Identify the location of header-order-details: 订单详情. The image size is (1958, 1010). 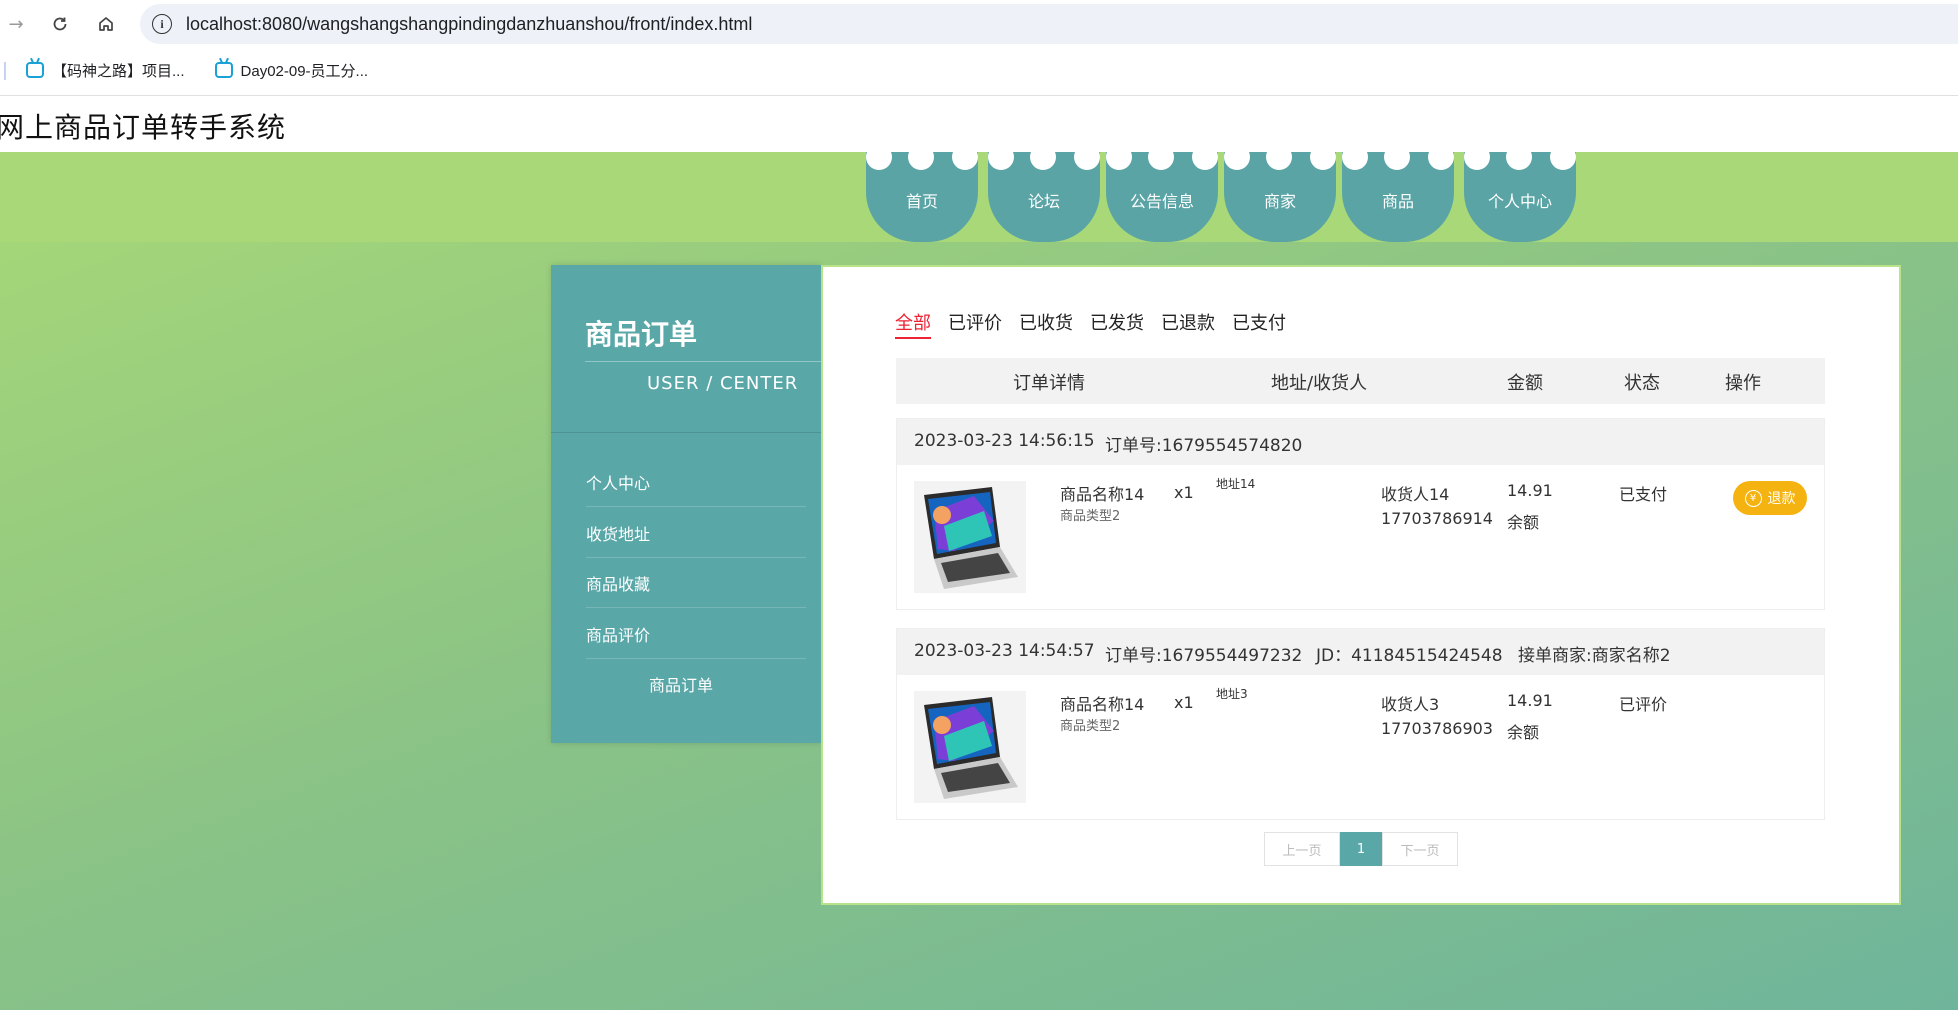
(1049, 383).